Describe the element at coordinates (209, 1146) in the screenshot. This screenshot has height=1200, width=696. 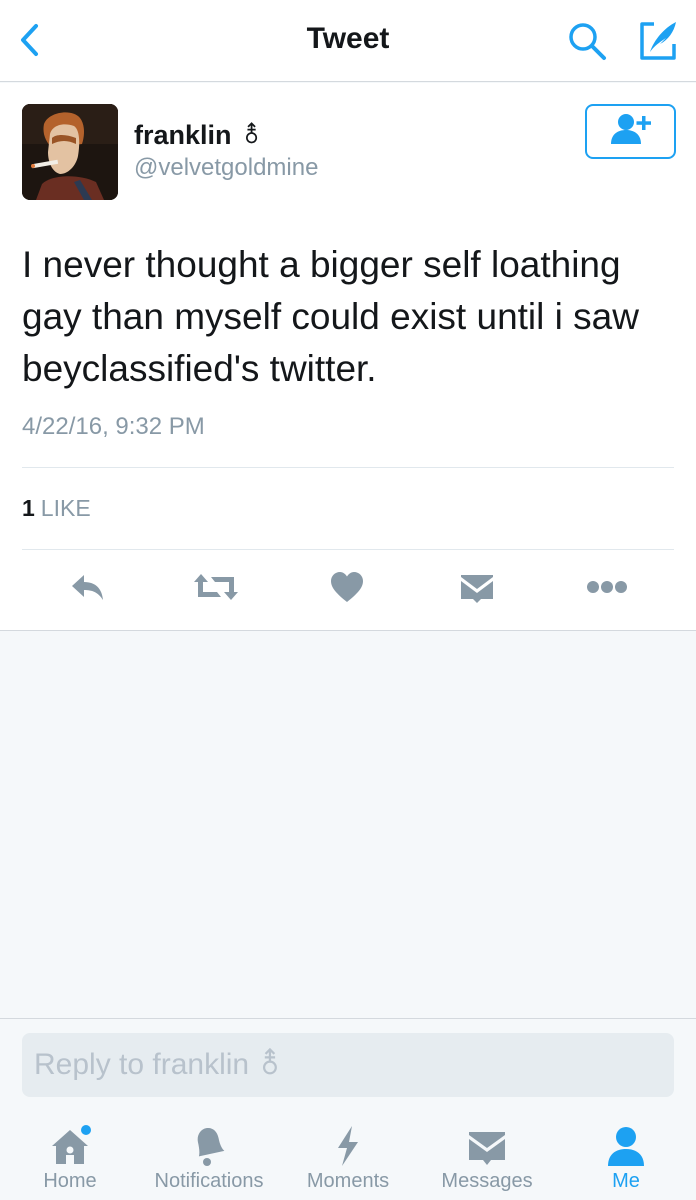
I see `bell-icon` at that location.